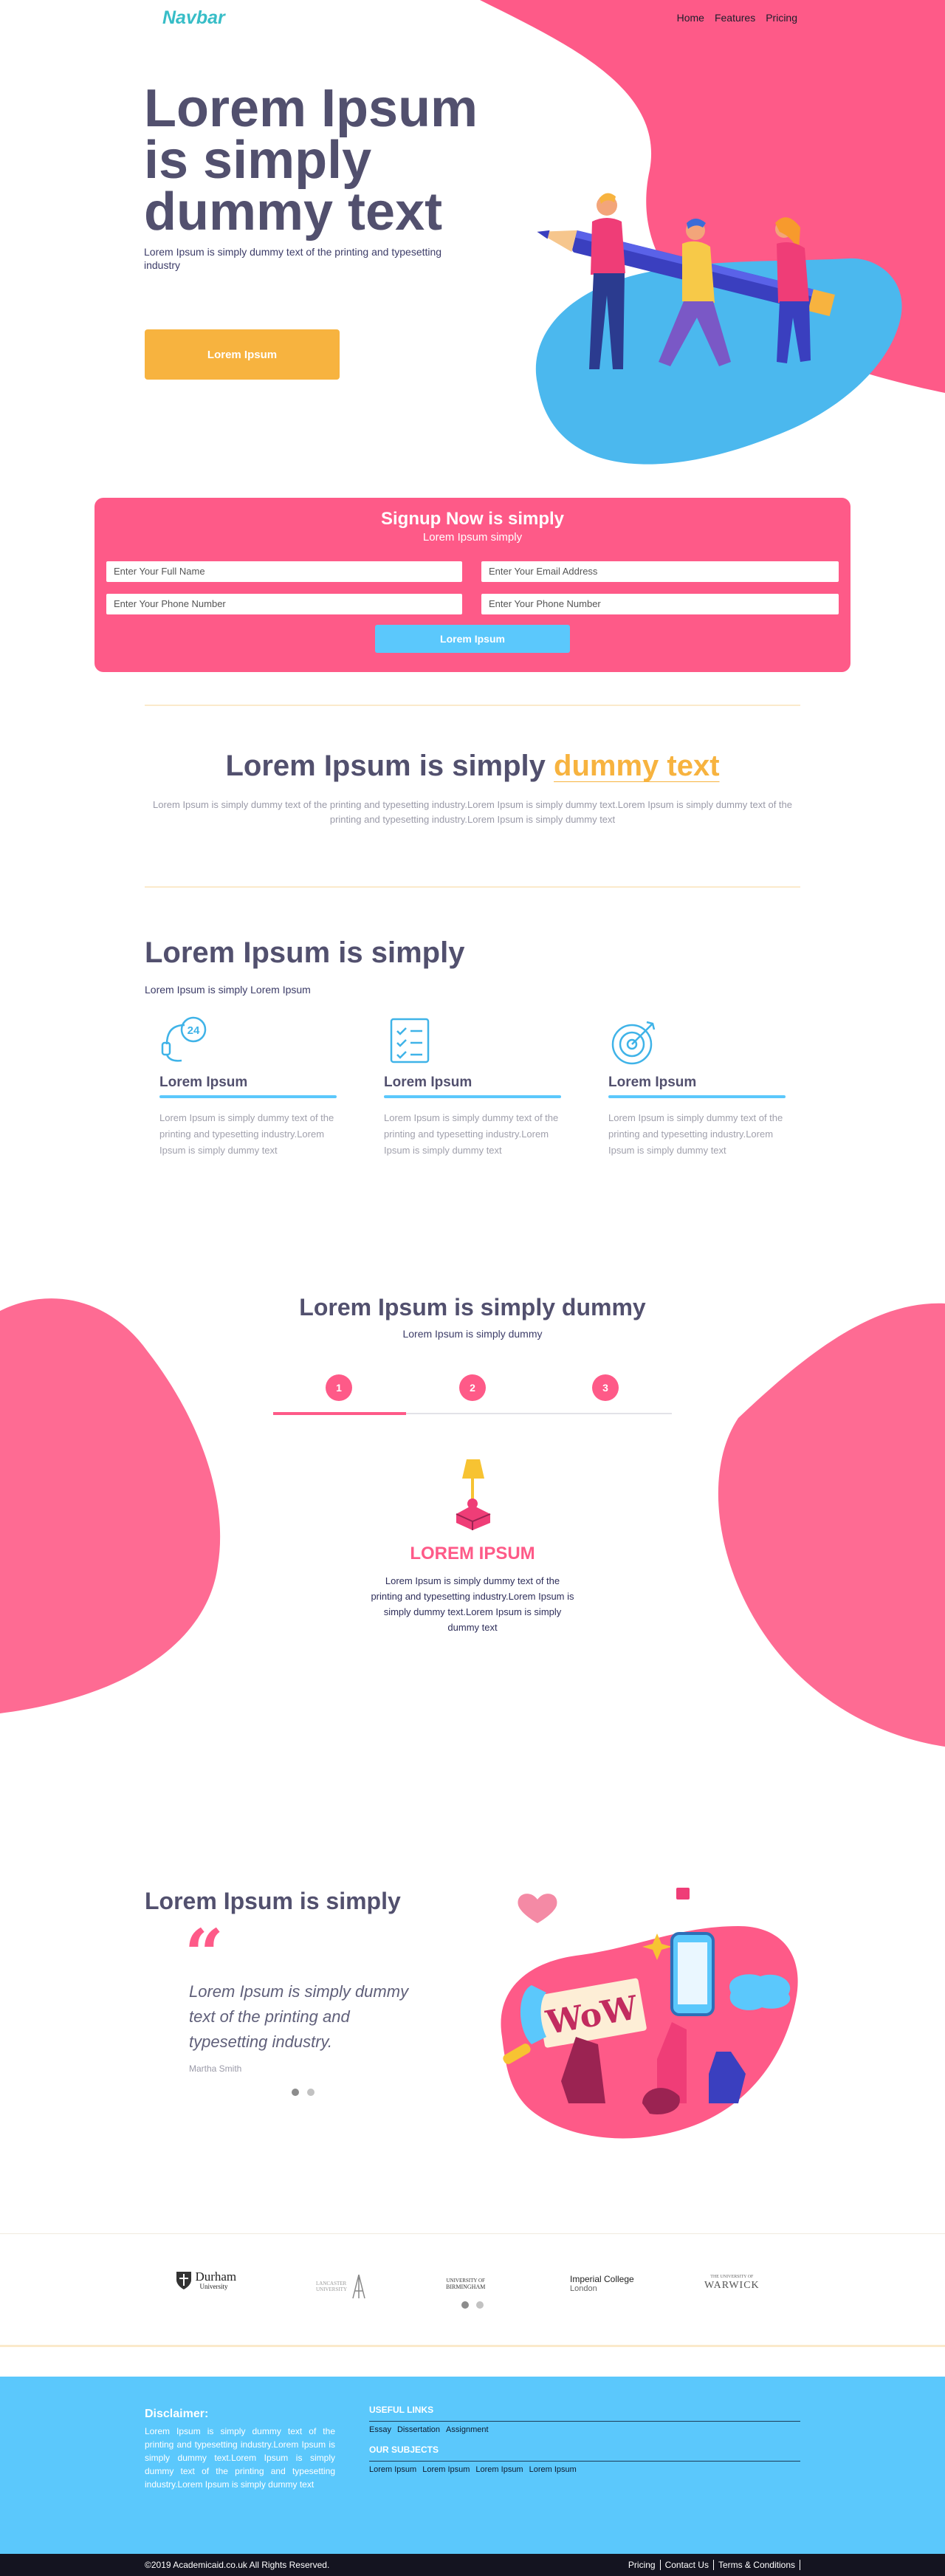 The height and width of the screenshot is (2576, 945). Describe the element at coordinates (184, 1039) in the screenshot. I see `support-24-icon: 24` at that location.